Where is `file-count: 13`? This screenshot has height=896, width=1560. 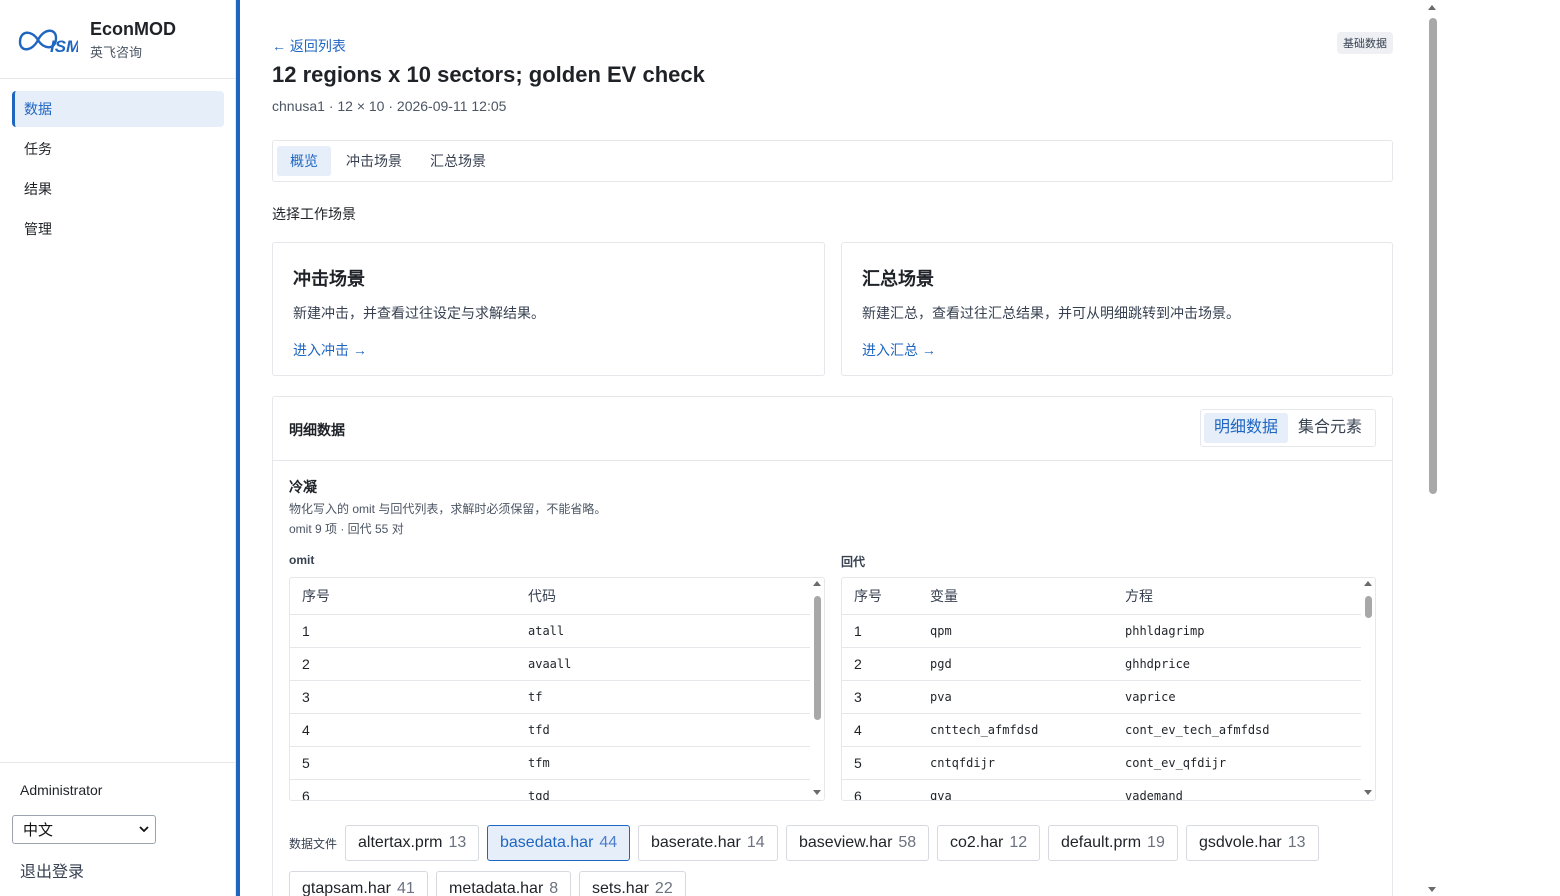 file-count: 13 is located at coordinates (1296, 842).